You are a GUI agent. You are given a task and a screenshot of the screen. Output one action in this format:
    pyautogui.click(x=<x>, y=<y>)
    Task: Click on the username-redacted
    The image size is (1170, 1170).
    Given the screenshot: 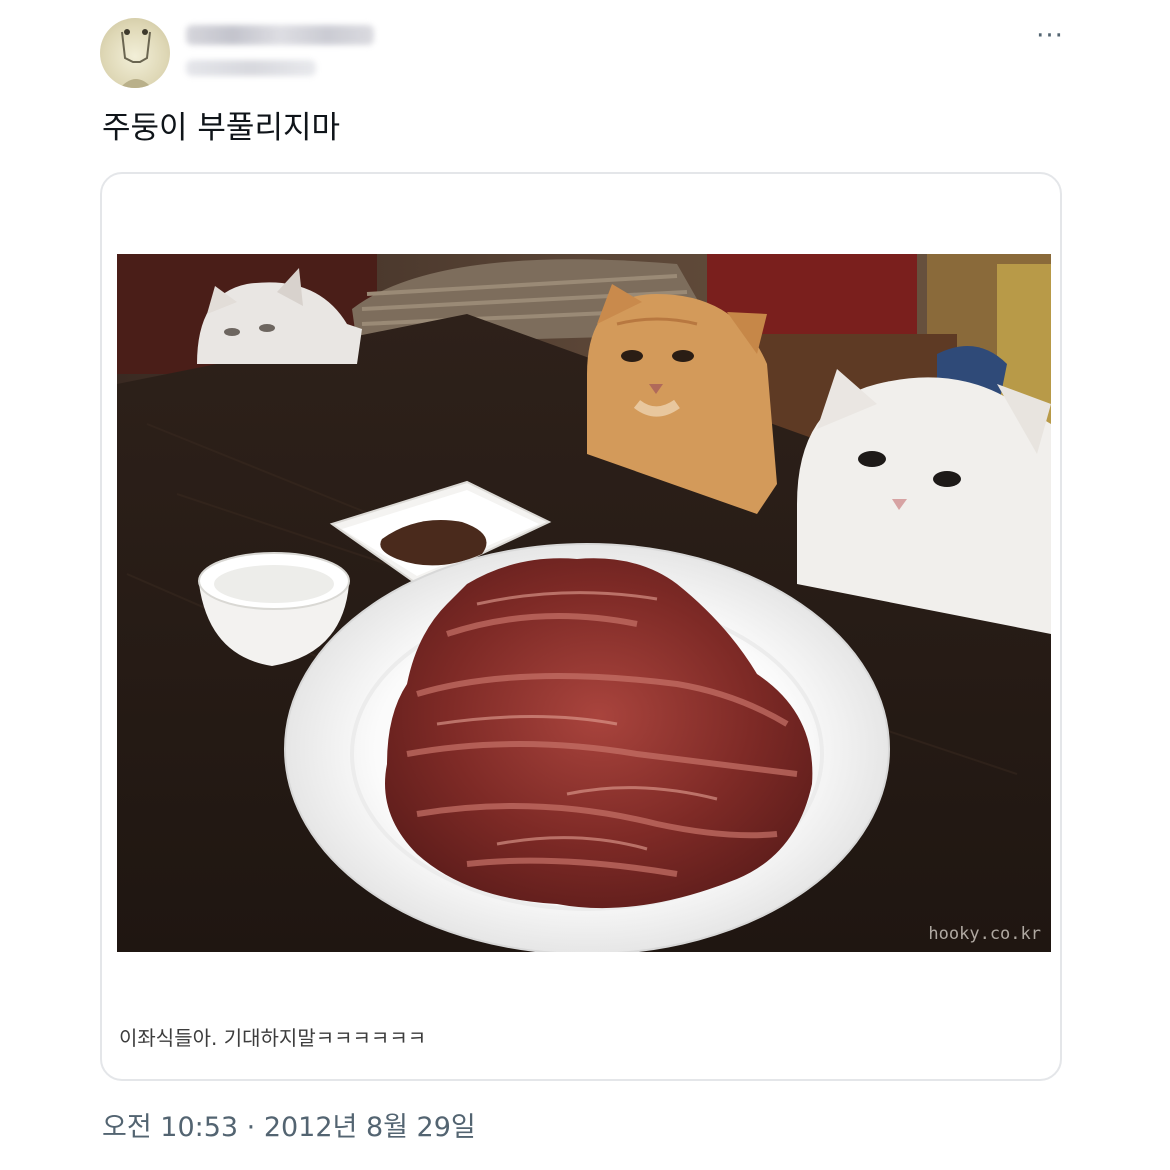 What is the action you would take?
    pyautogui.click(x=251, y=68)
    